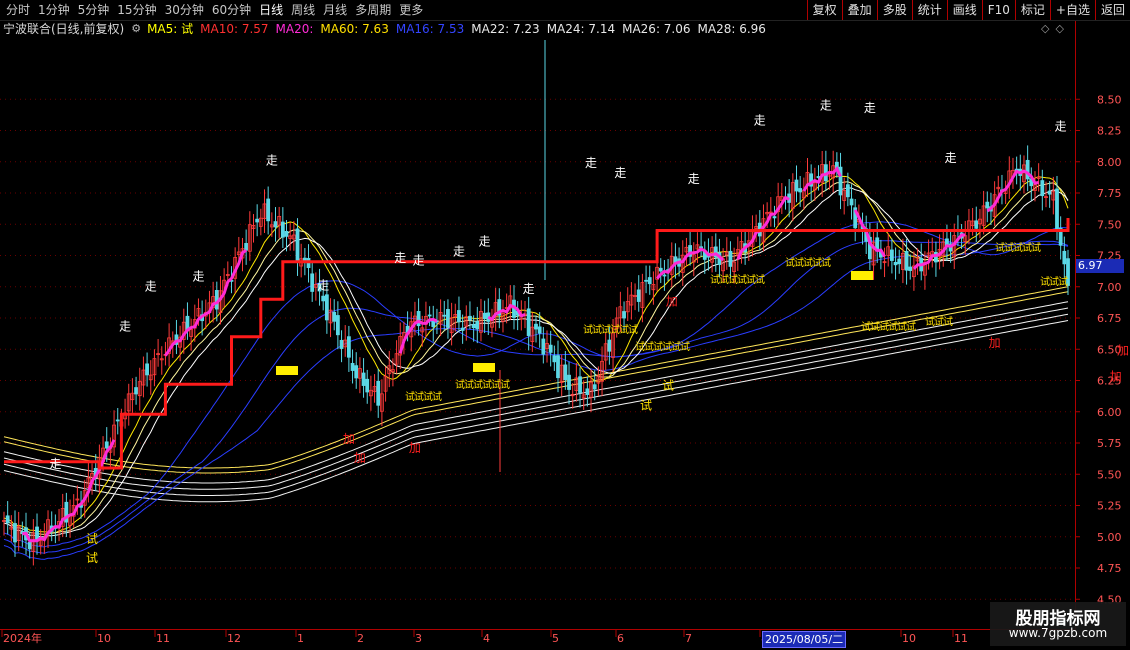  I want to click on ma26-label: MA26: 7.06, so click(656, 29).